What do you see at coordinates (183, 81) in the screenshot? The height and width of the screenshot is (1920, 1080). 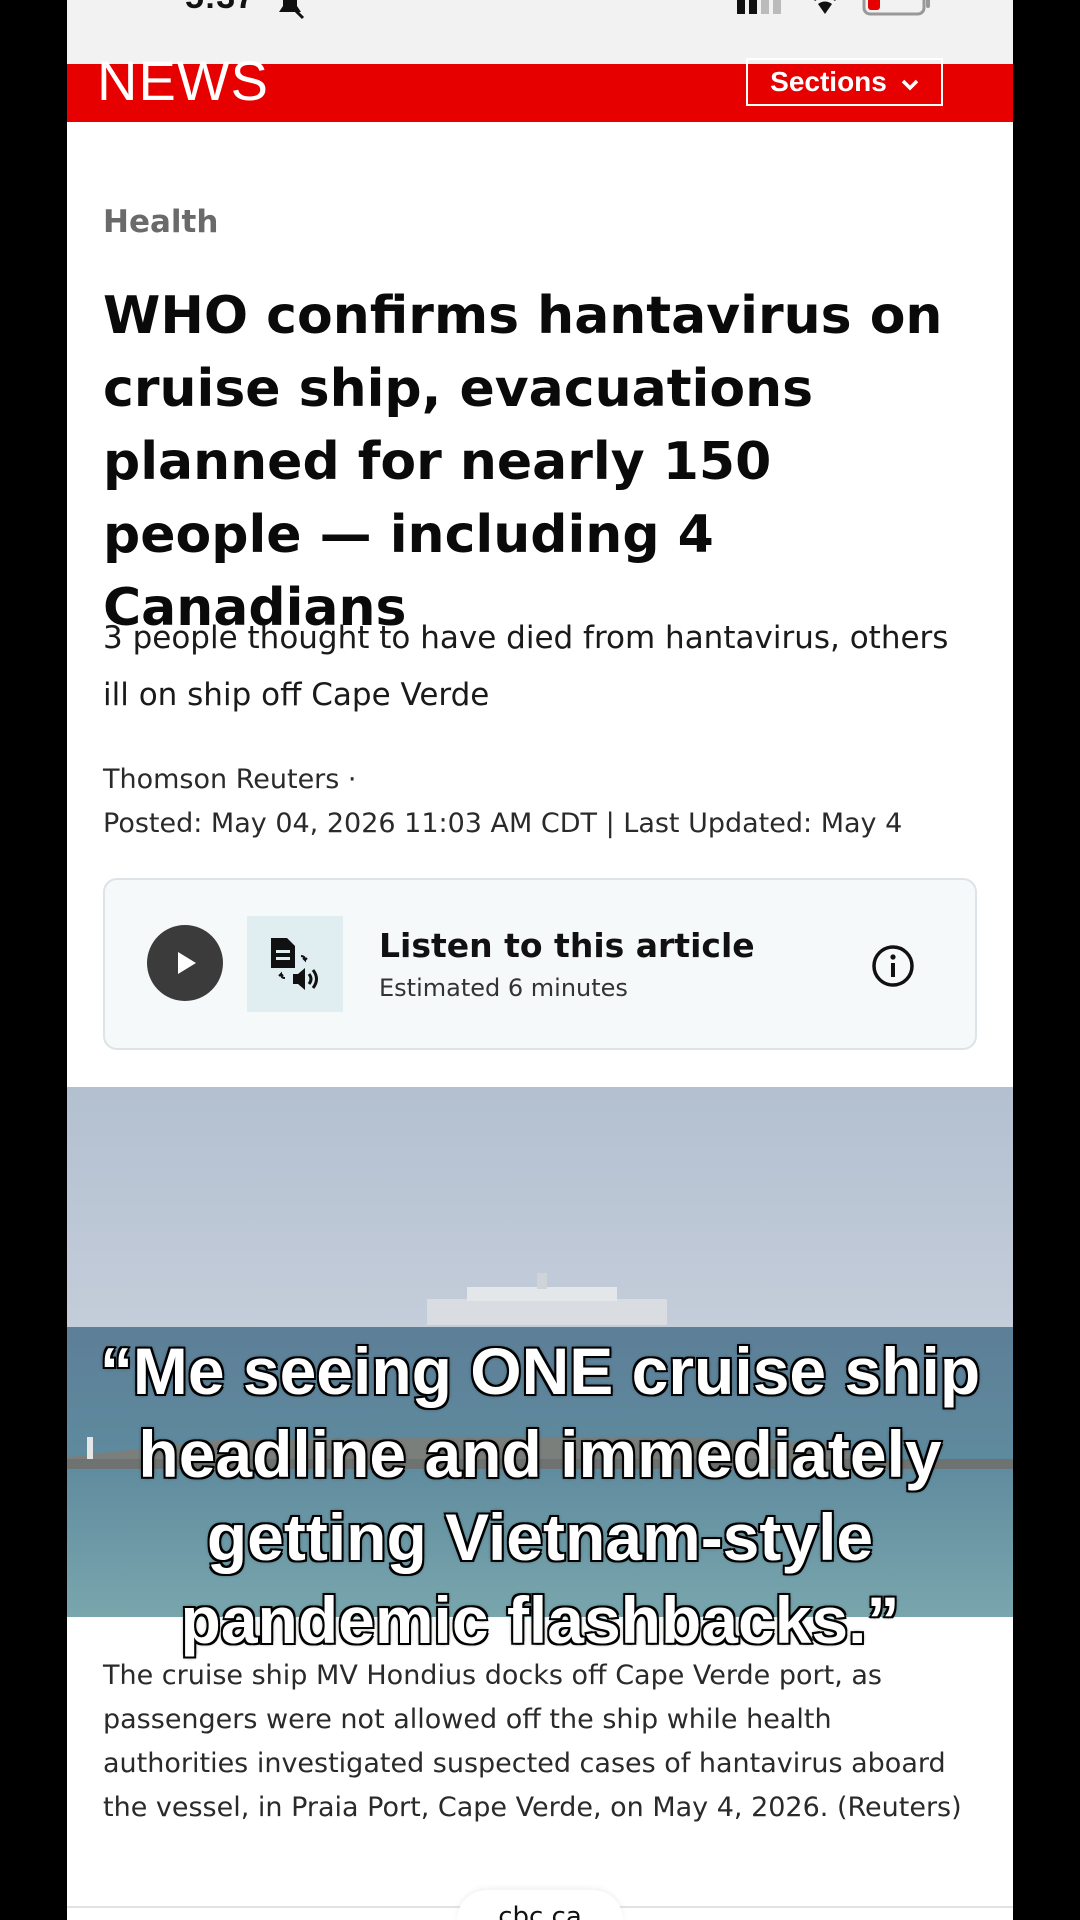 I see `site-logo: NEWS` at bounding box center [183, 81].